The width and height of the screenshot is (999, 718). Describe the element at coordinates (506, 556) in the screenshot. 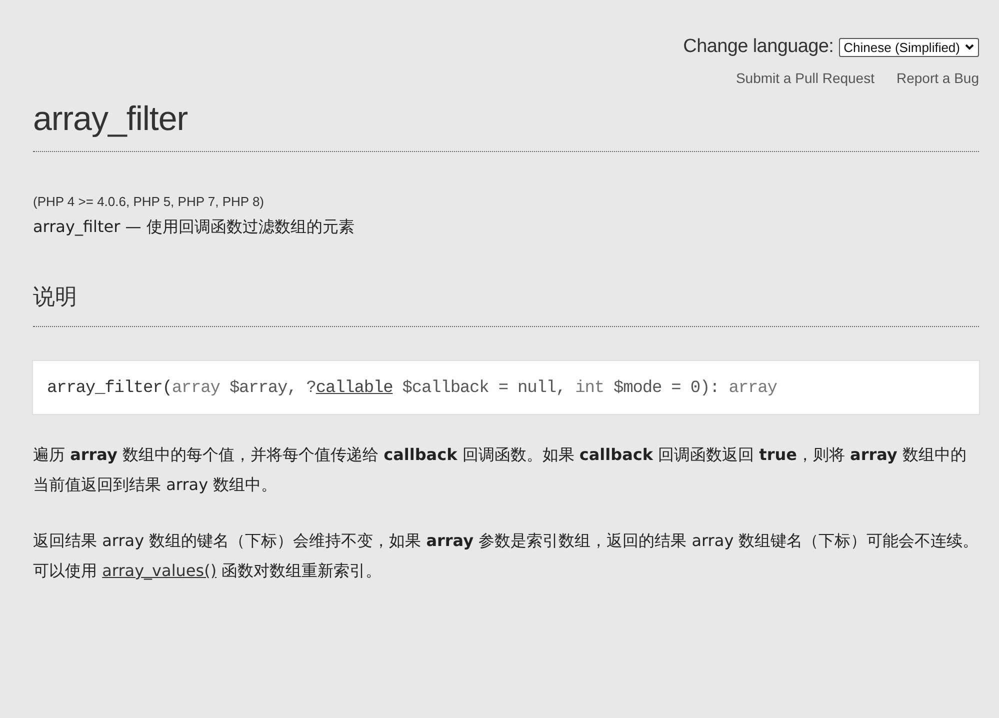

I see `description-paragraph: 返回结果 array 数组的键名（下标）会维持不变，如果 array 参数是索引数组，返回的结果 array 数组键名（下标）可能会不连续。可以使用 array_values() 函数对数组重新索引。` at that location.